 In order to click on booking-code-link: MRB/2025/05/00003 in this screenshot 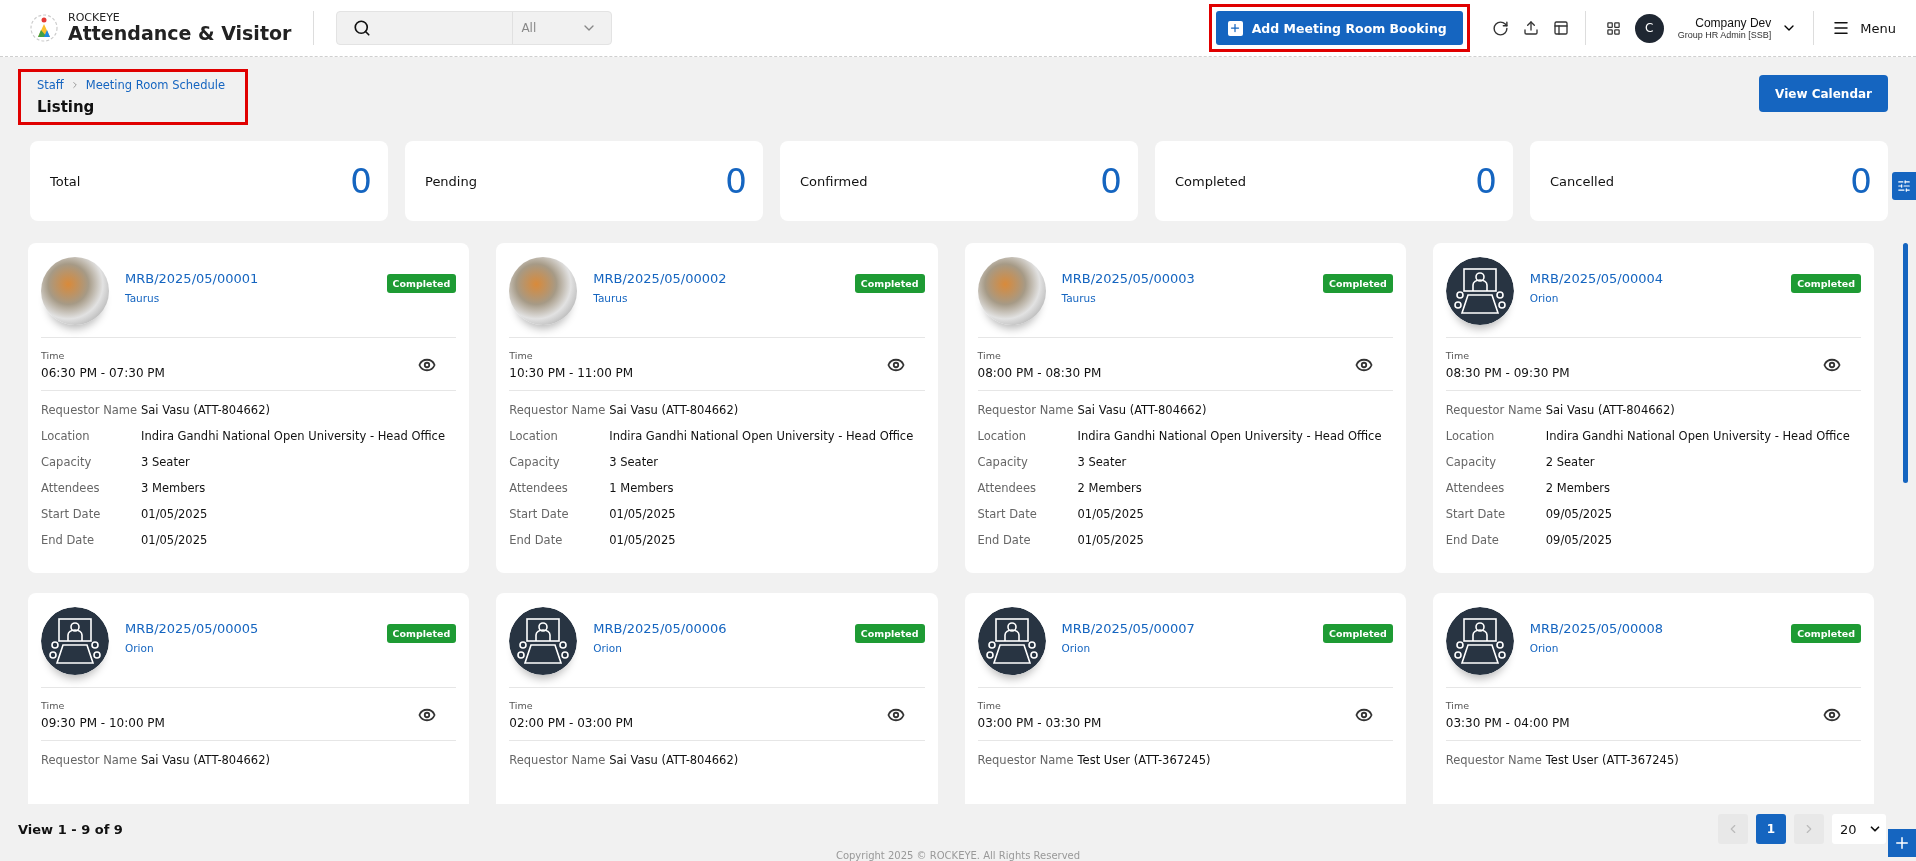, I will do `click(1184, 278)`.